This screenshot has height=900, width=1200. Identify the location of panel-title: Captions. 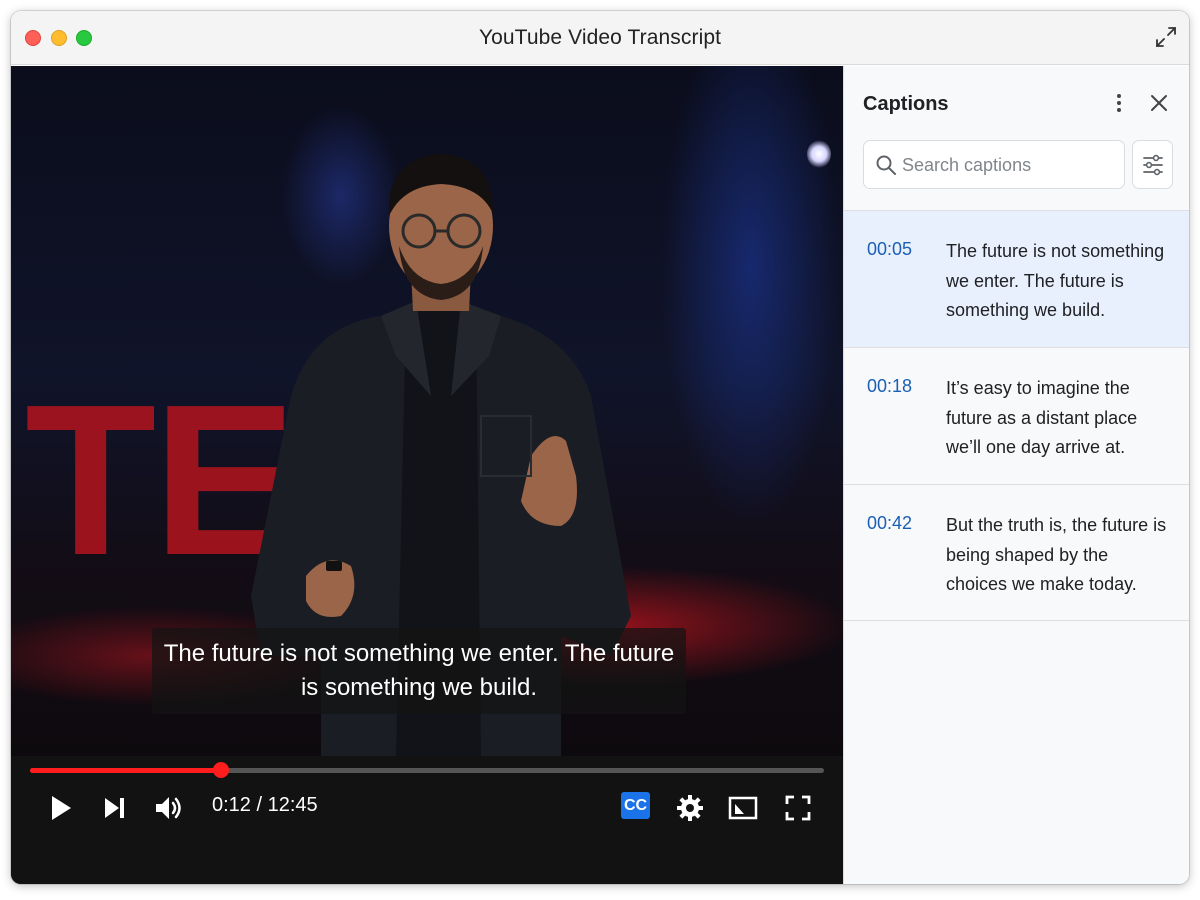
(906, 104).